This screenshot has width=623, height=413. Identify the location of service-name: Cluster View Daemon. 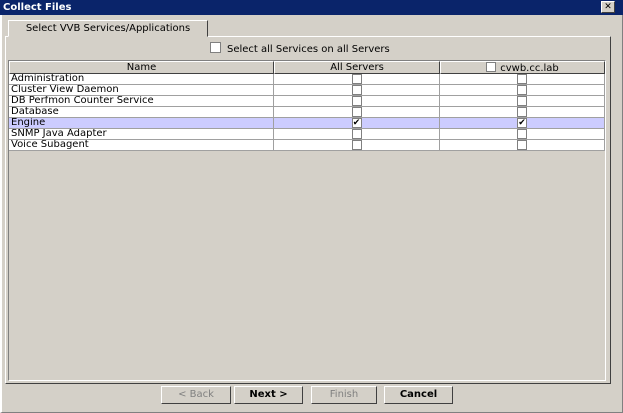
(141, 90).